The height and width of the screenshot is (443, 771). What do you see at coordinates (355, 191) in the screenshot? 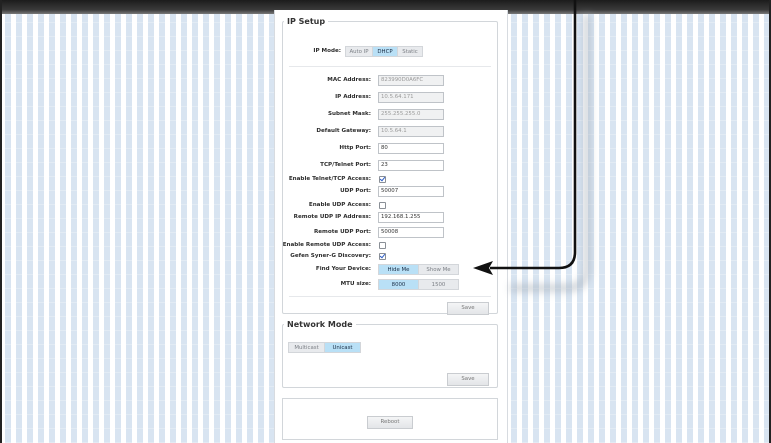
I see `udp-port-label: UDP Port:` at bounding box center [355, 191].